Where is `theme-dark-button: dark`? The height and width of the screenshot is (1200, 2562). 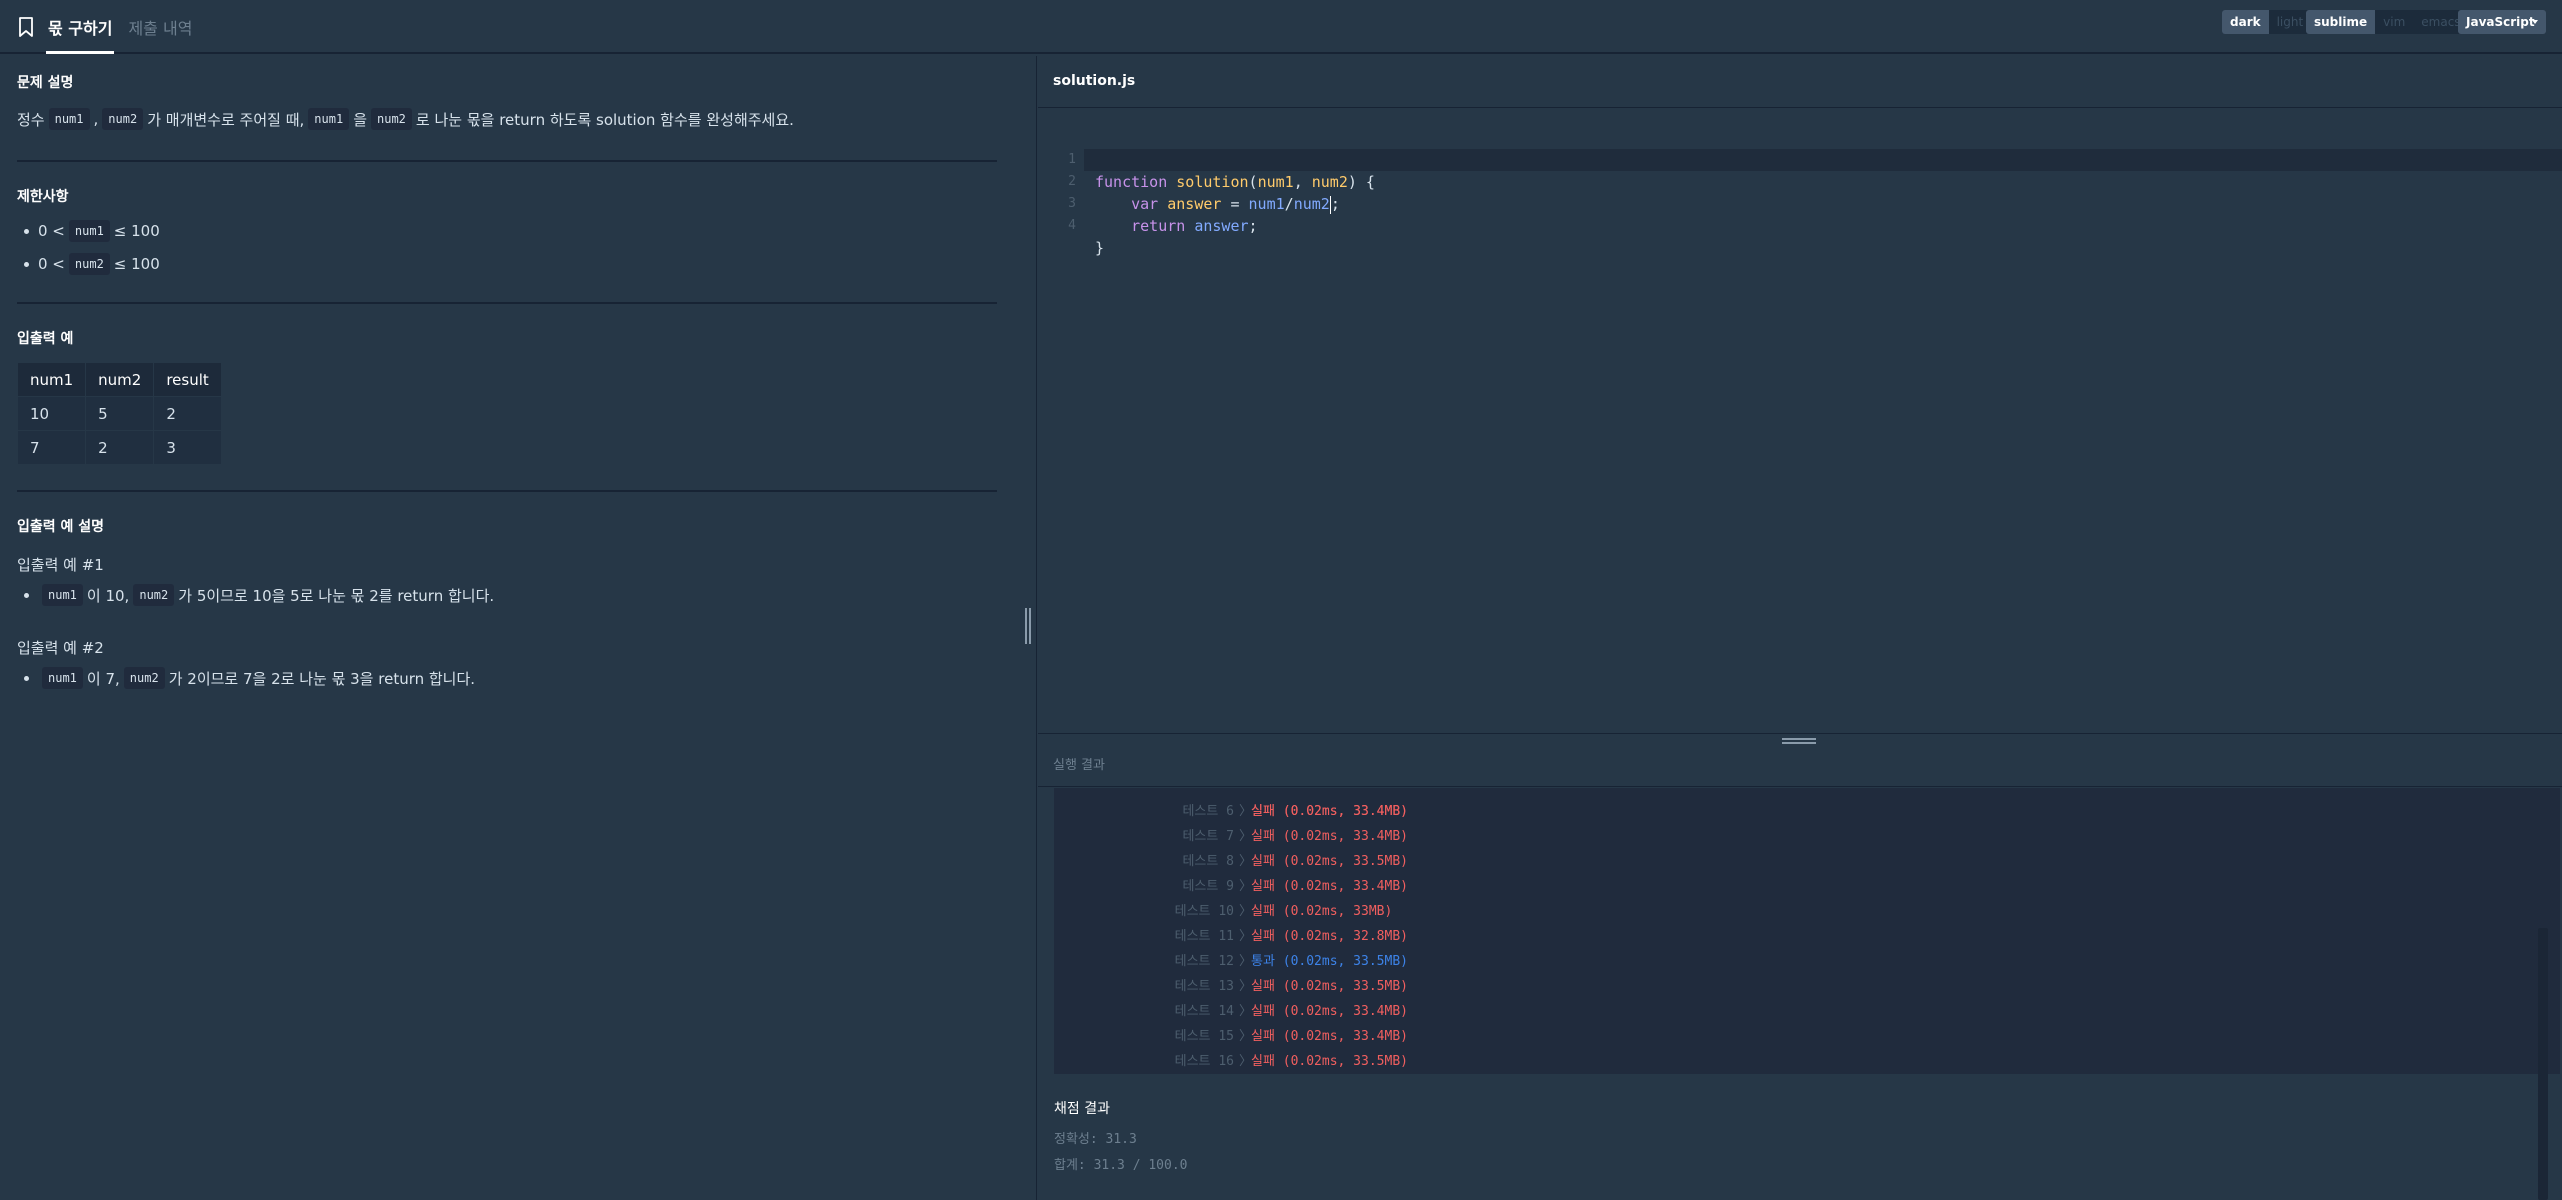
theme-dark-button: dark is located at coordinates (2245, 22).